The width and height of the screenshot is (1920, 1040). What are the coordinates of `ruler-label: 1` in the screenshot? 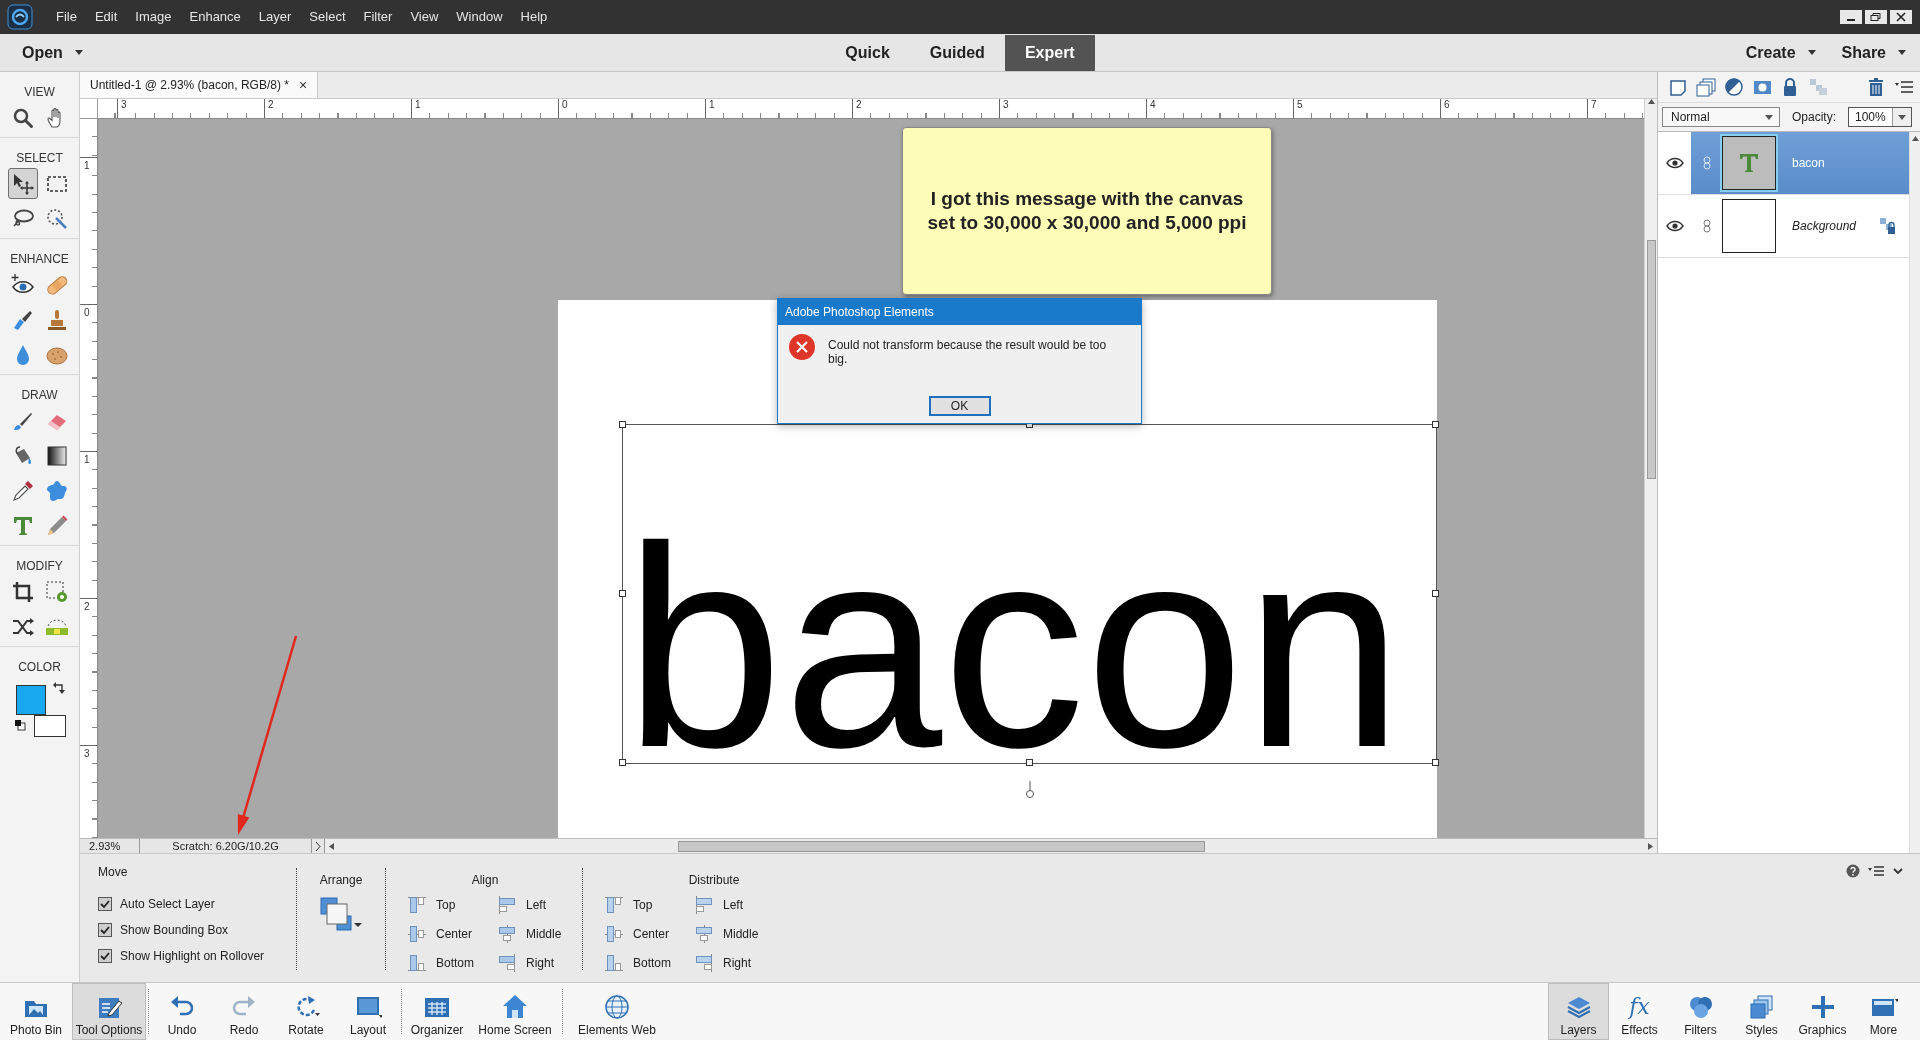 It's located at (88, 230).